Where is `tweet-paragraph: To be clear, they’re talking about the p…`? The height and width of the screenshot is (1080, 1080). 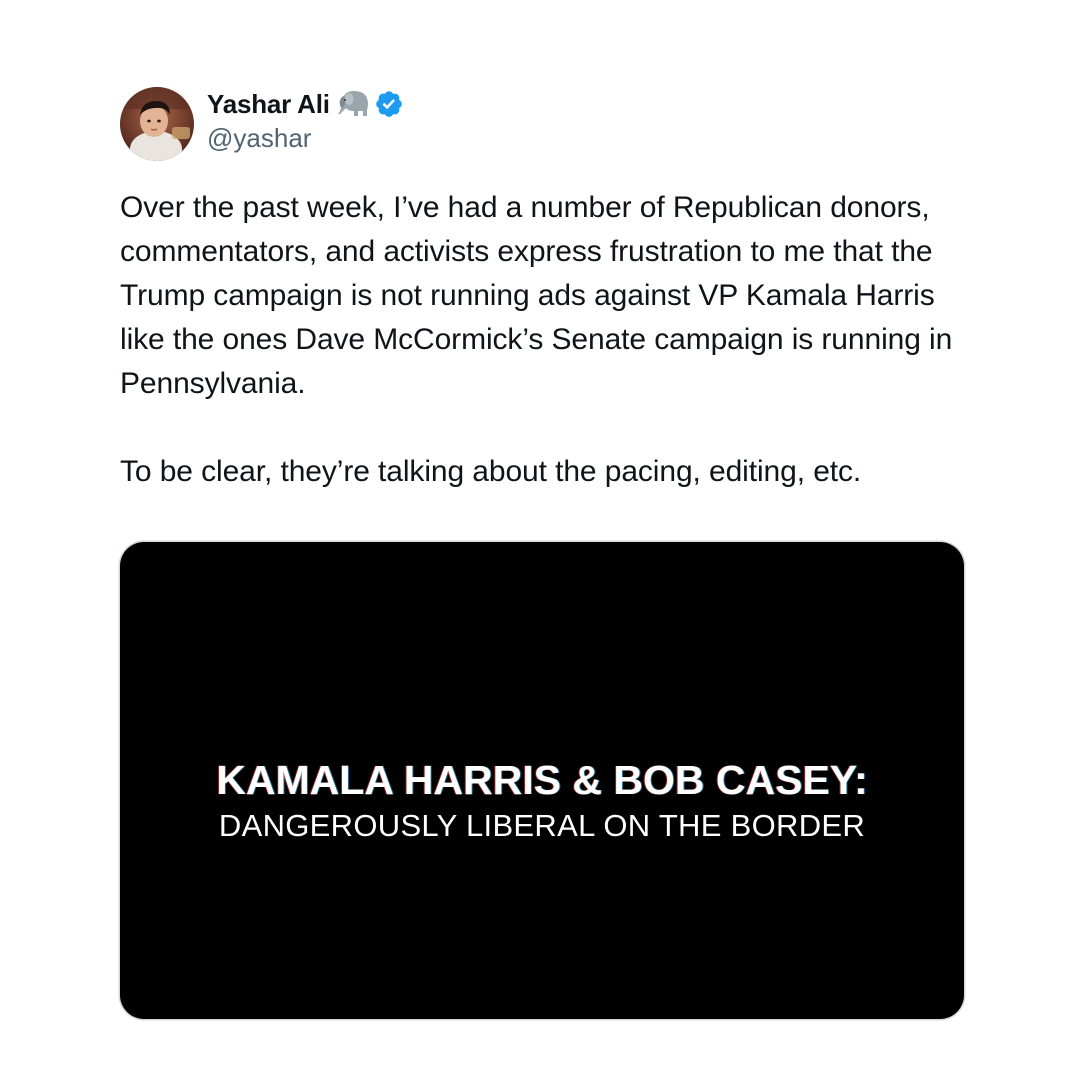 tweet-paragraph: To be clear, they’re talking about the p… is located at coordinates (491, 471).